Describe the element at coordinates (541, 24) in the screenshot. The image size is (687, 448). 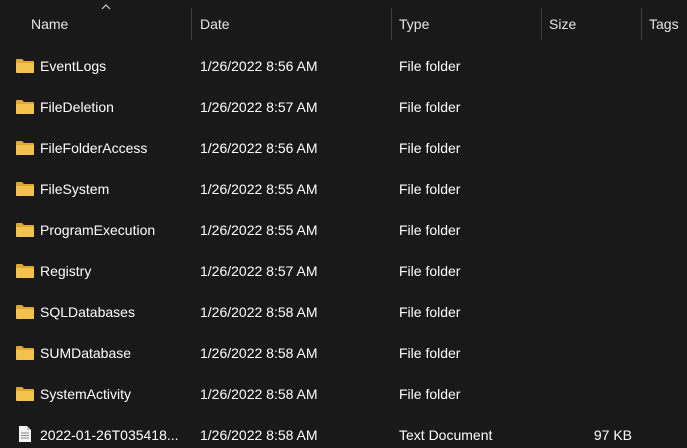
I see `column-resize-handle-type` at that location.